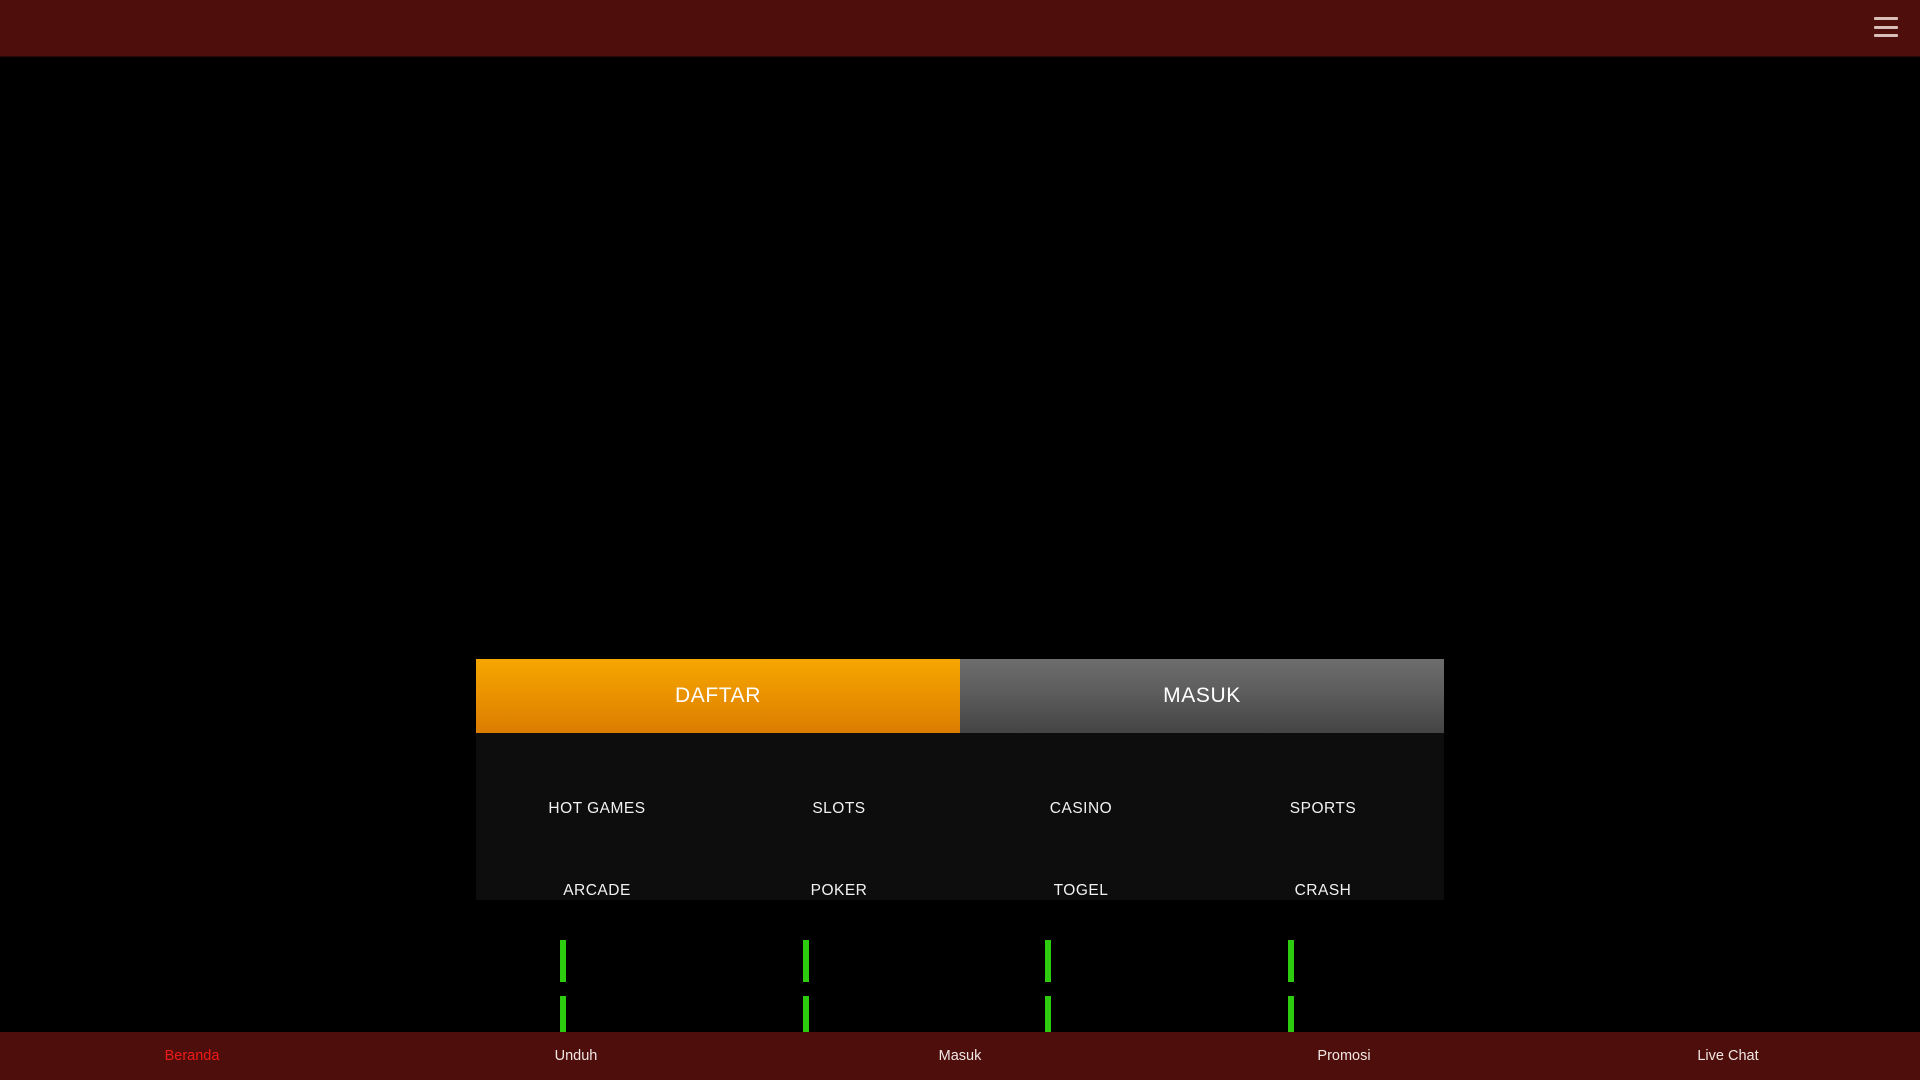 The height and width of the screenshot is (1080, 1920). What do you see at coordinates (718, 696) in the screenshot?
I see `register-button: DAFTAR` at bounding box center [718, 696].